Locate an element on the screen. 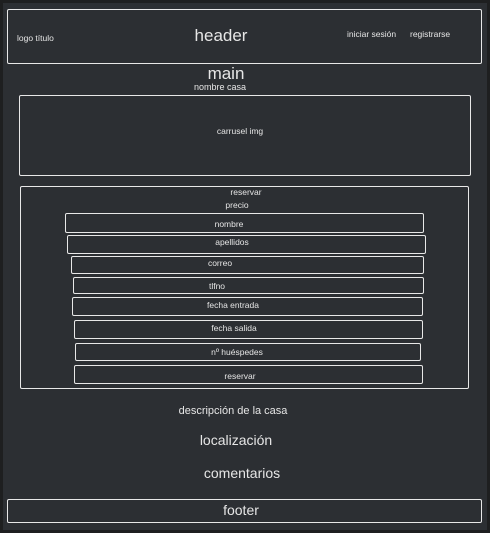 This screenshot has height=533, width=490. name-field is located at coordinates (244, 223).